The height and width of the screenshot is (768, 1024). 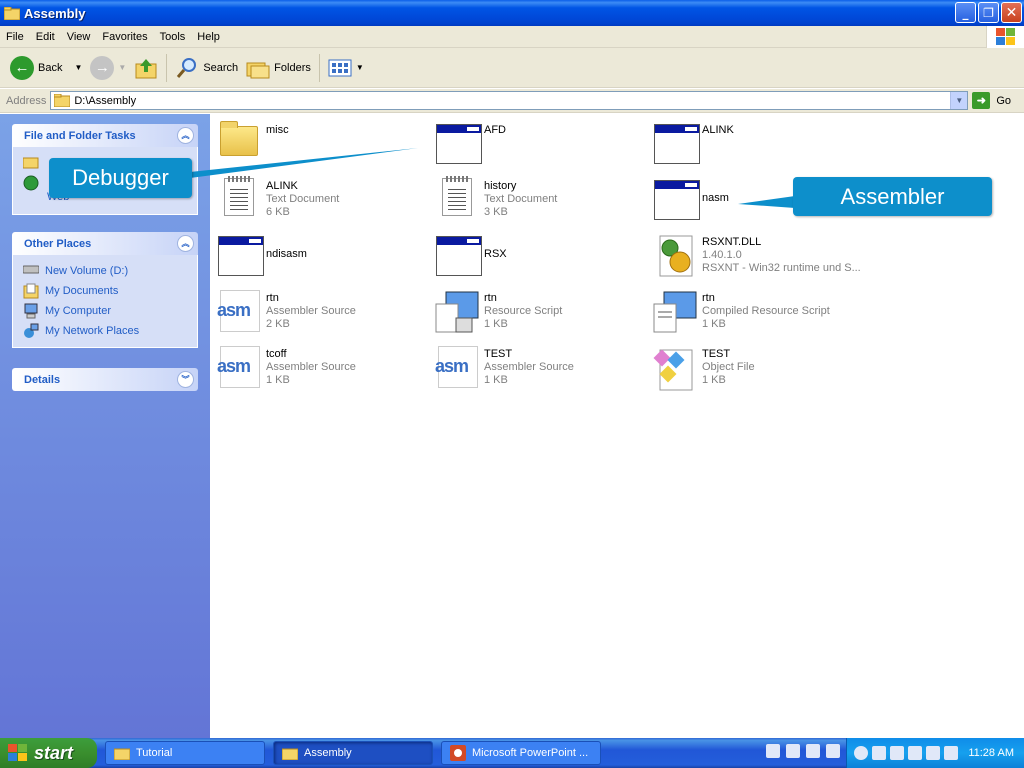 What do you see at coordinates (26, 100) in the screenshot?
I see `address-label: Address` at bounding box center [26, 100].